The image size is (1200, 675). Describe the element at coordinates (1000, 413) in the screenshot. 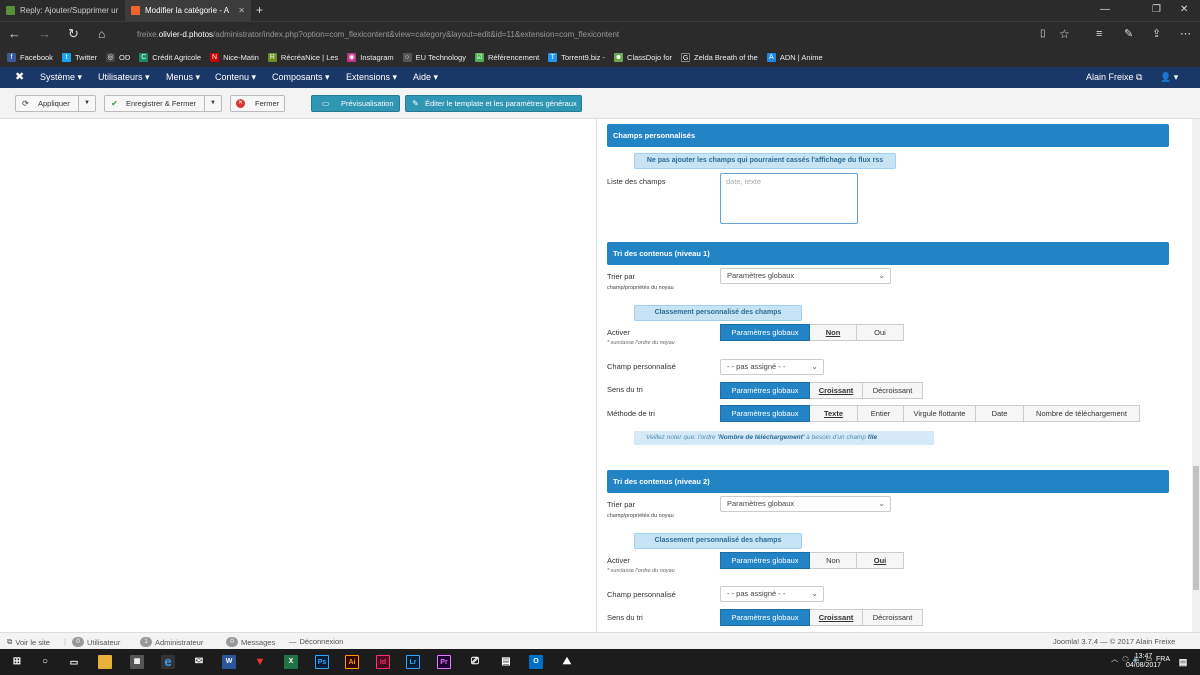

I see `method-option-date: Date` at that location.